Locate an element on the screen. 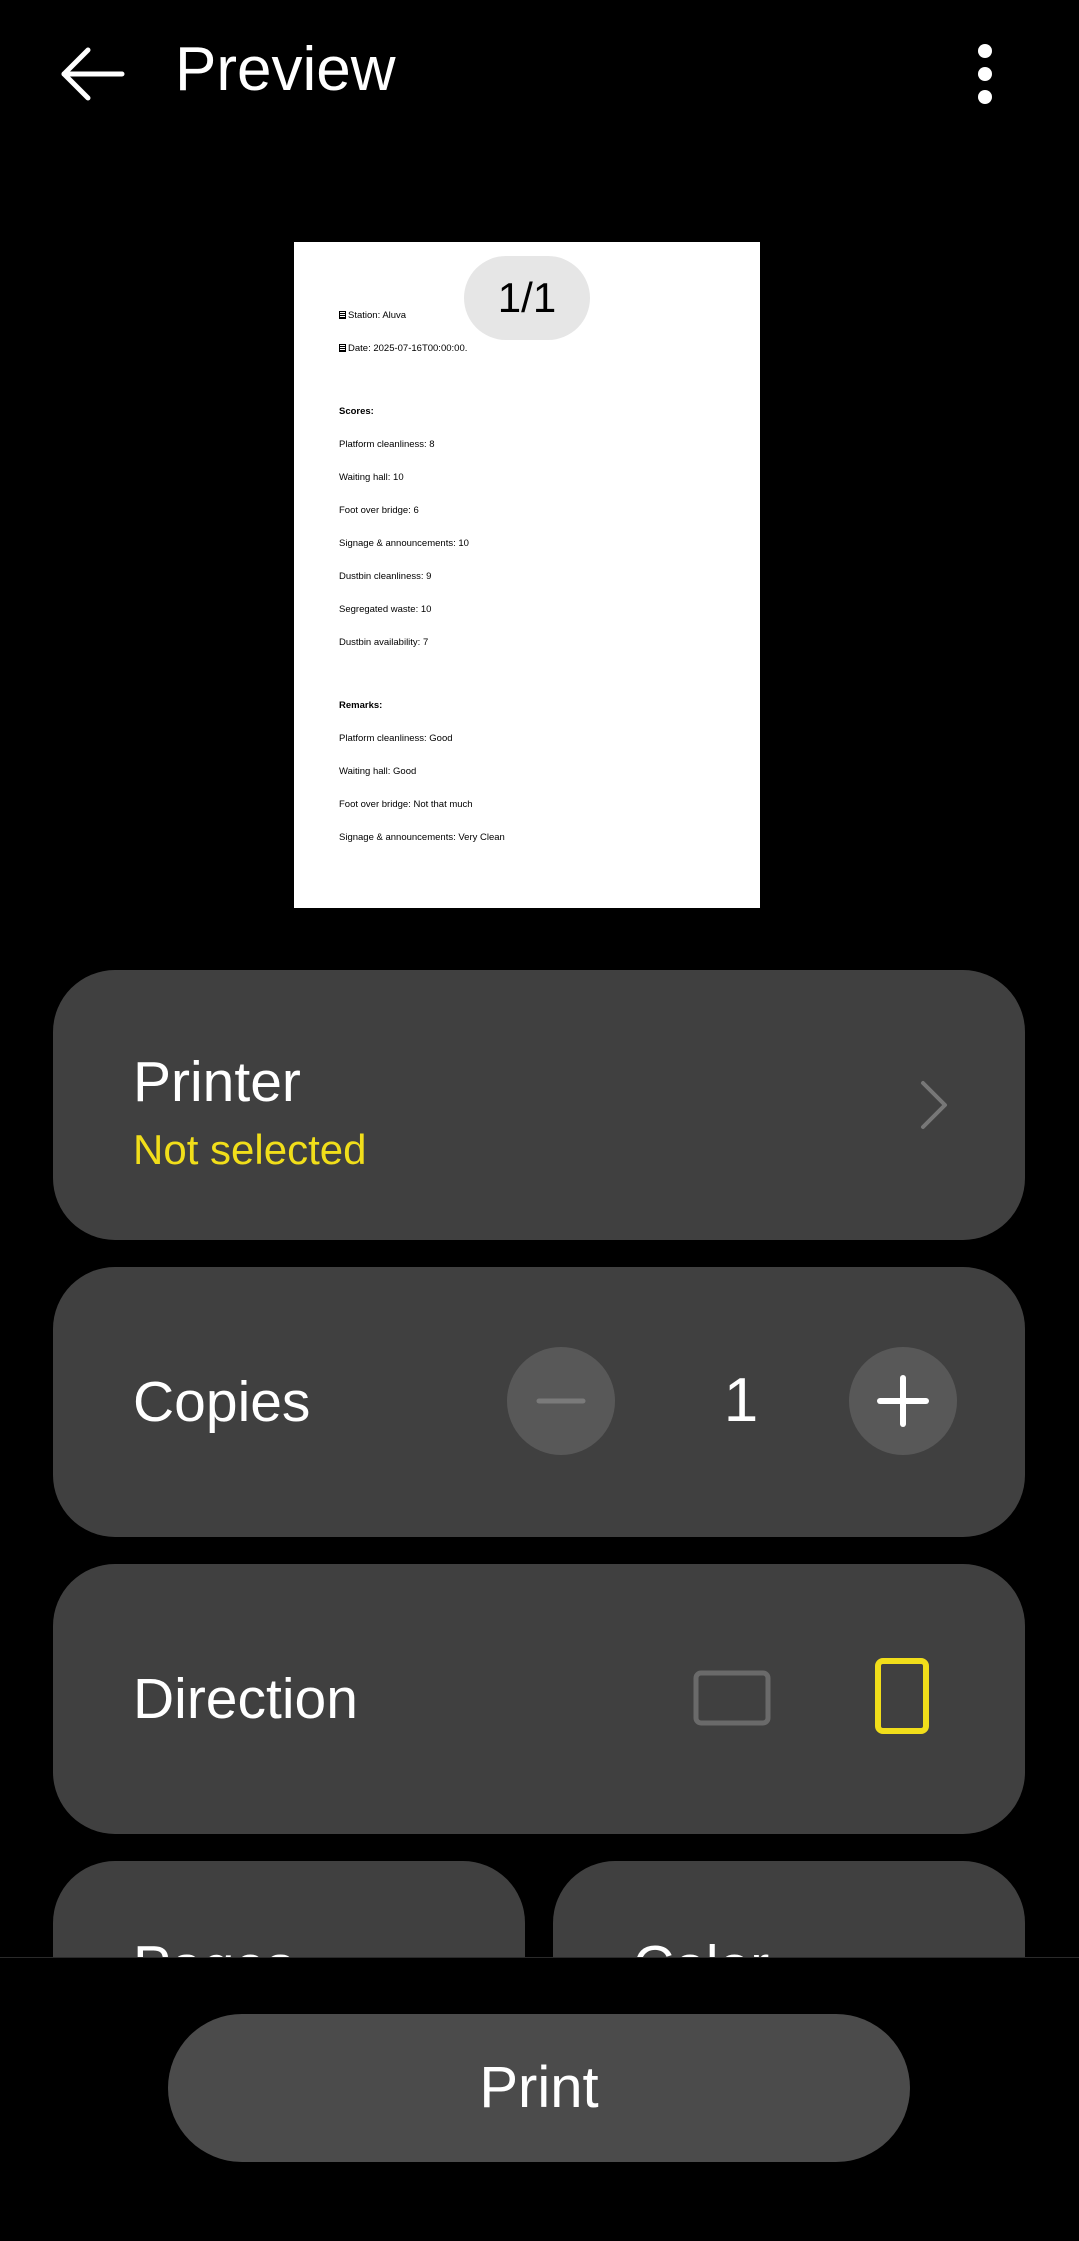 This screenshot has height=2241, width=1079. direction-setting: Direction is located at coordinates (539, 1699).